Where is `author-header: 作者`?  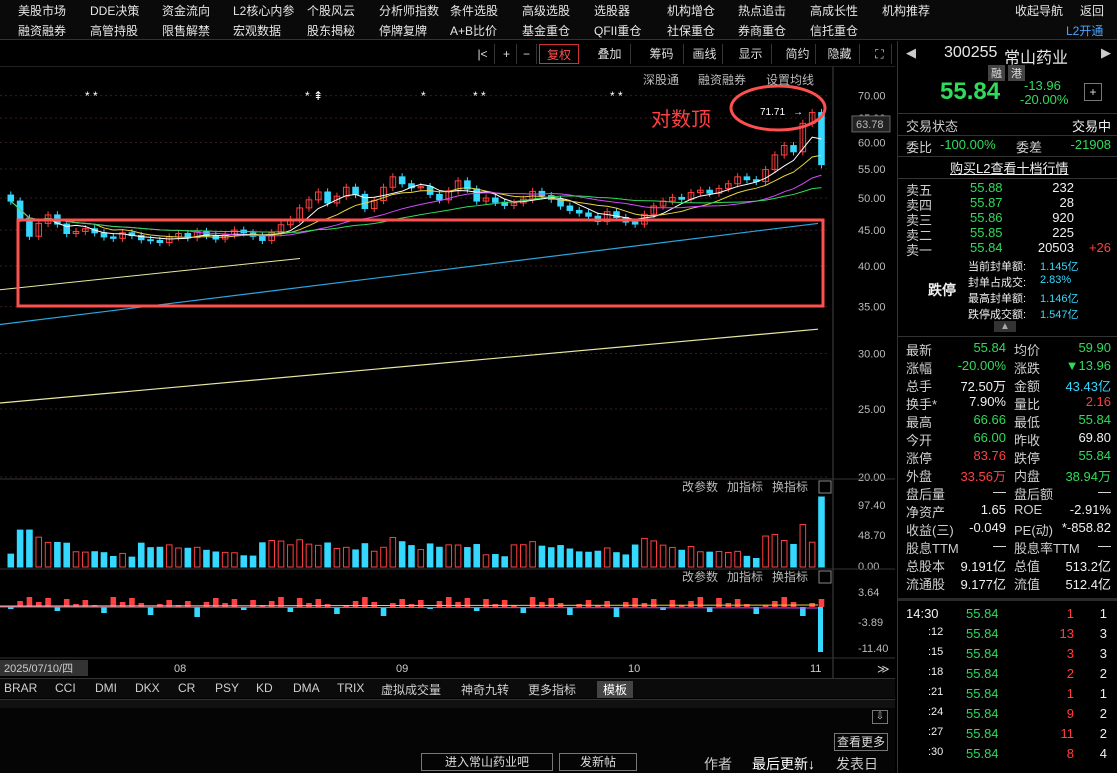 author-header: 作者 is located at coordinates (718, 763).